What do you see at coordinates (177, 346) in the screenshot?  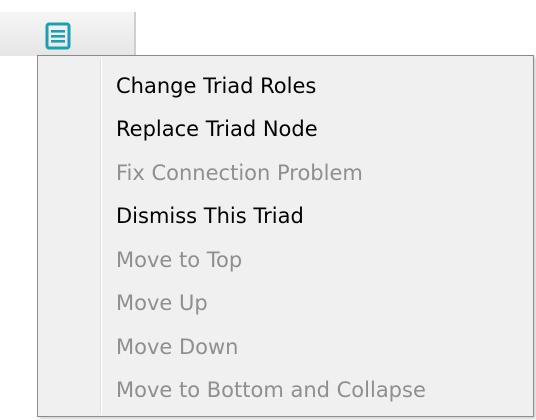 I see `menu-item-label: Move Down` at bounding box center [177, 346].